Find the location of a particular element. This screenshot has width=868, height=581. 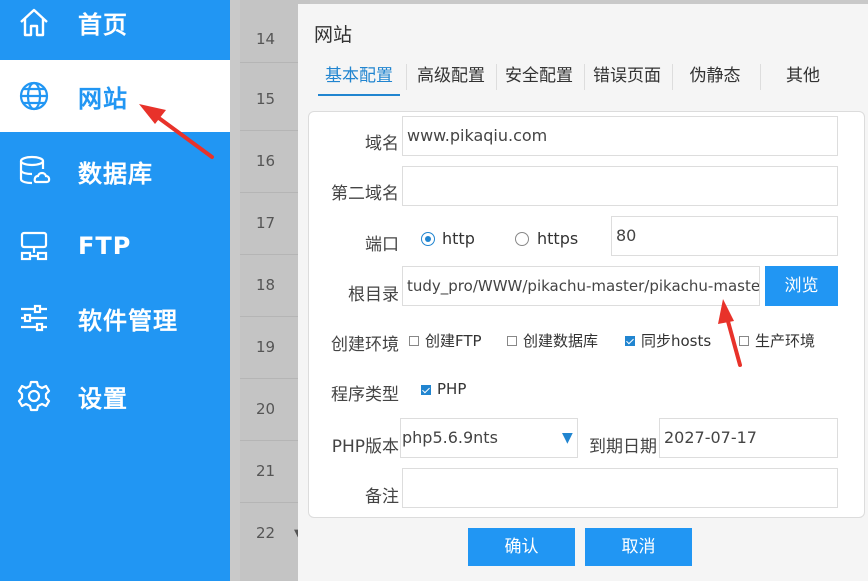

sidebar-item-database: 数据库 is located at coordinates (115, 171).